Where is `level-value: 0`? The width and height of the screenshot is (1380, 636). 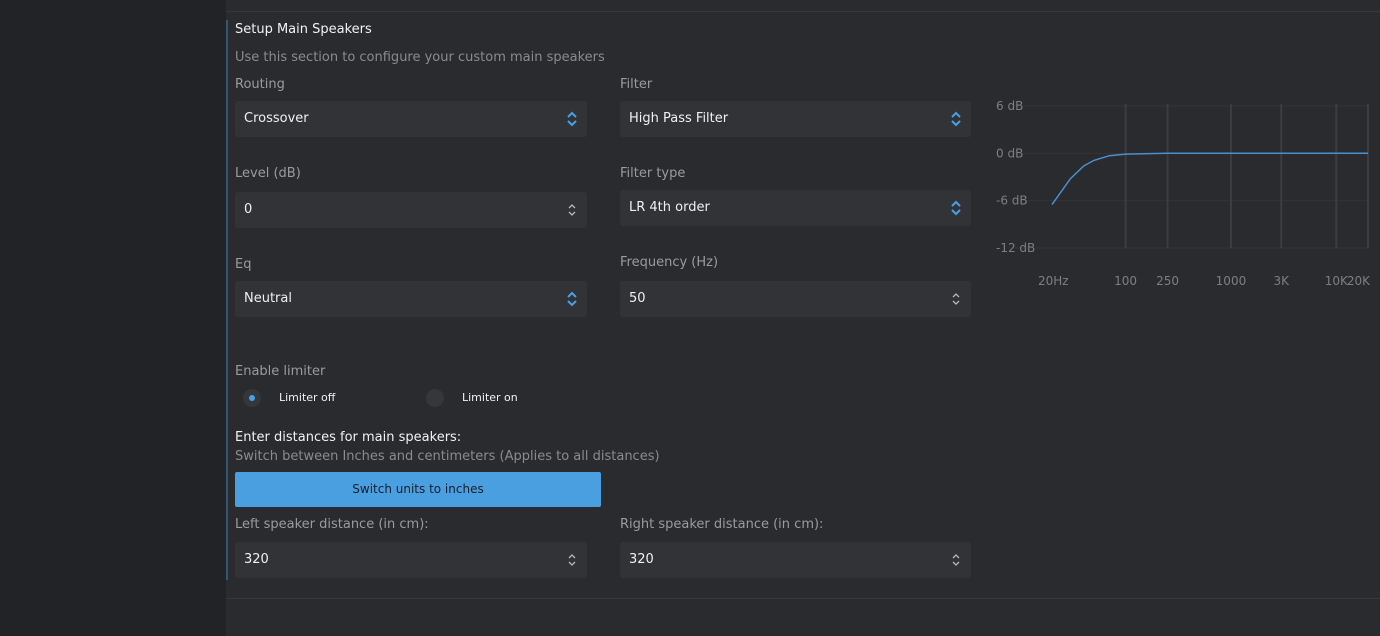 level-value: 0 is located at coordinates (248, 209).